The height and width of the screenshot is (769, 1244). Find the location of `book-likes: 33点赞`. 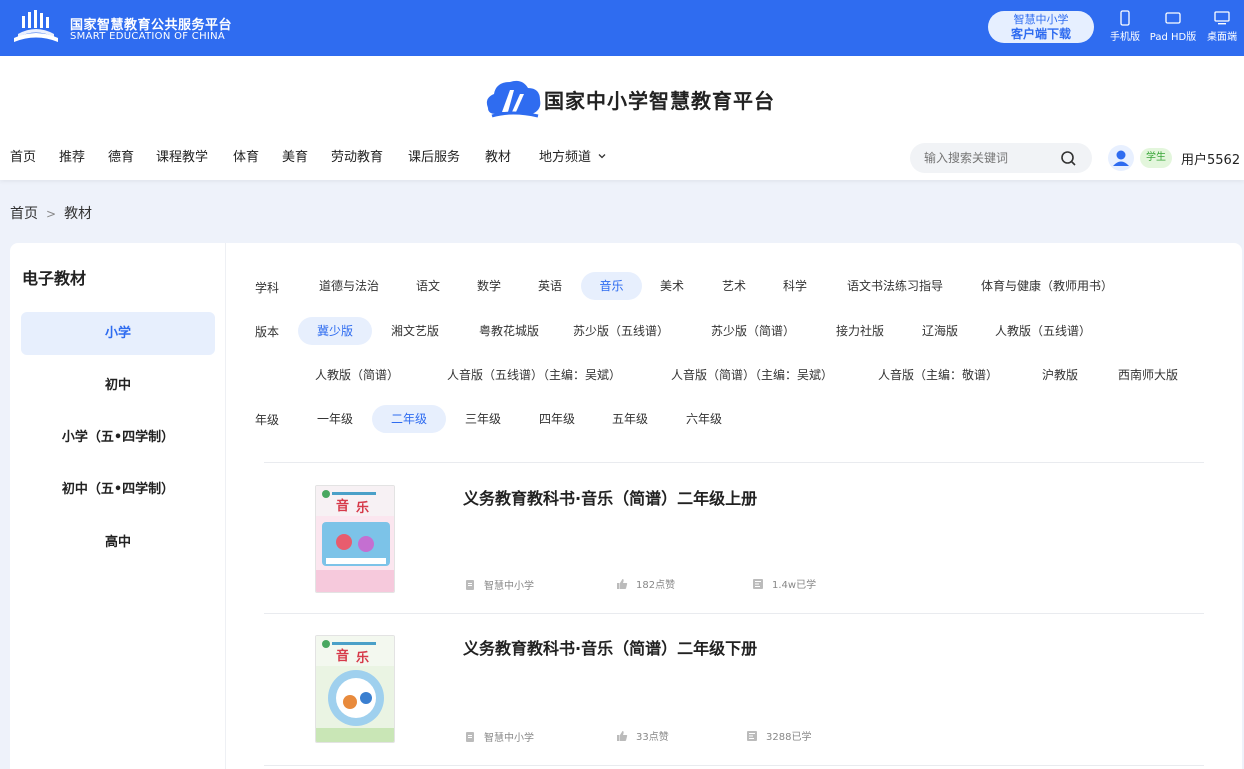

book-likes: 33点赞 is located at coordinates (642, 735).